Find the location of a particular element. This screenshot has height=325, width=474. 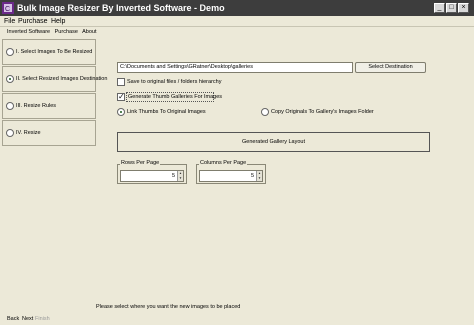

menu-file: File is located at coordinates (9, 21).